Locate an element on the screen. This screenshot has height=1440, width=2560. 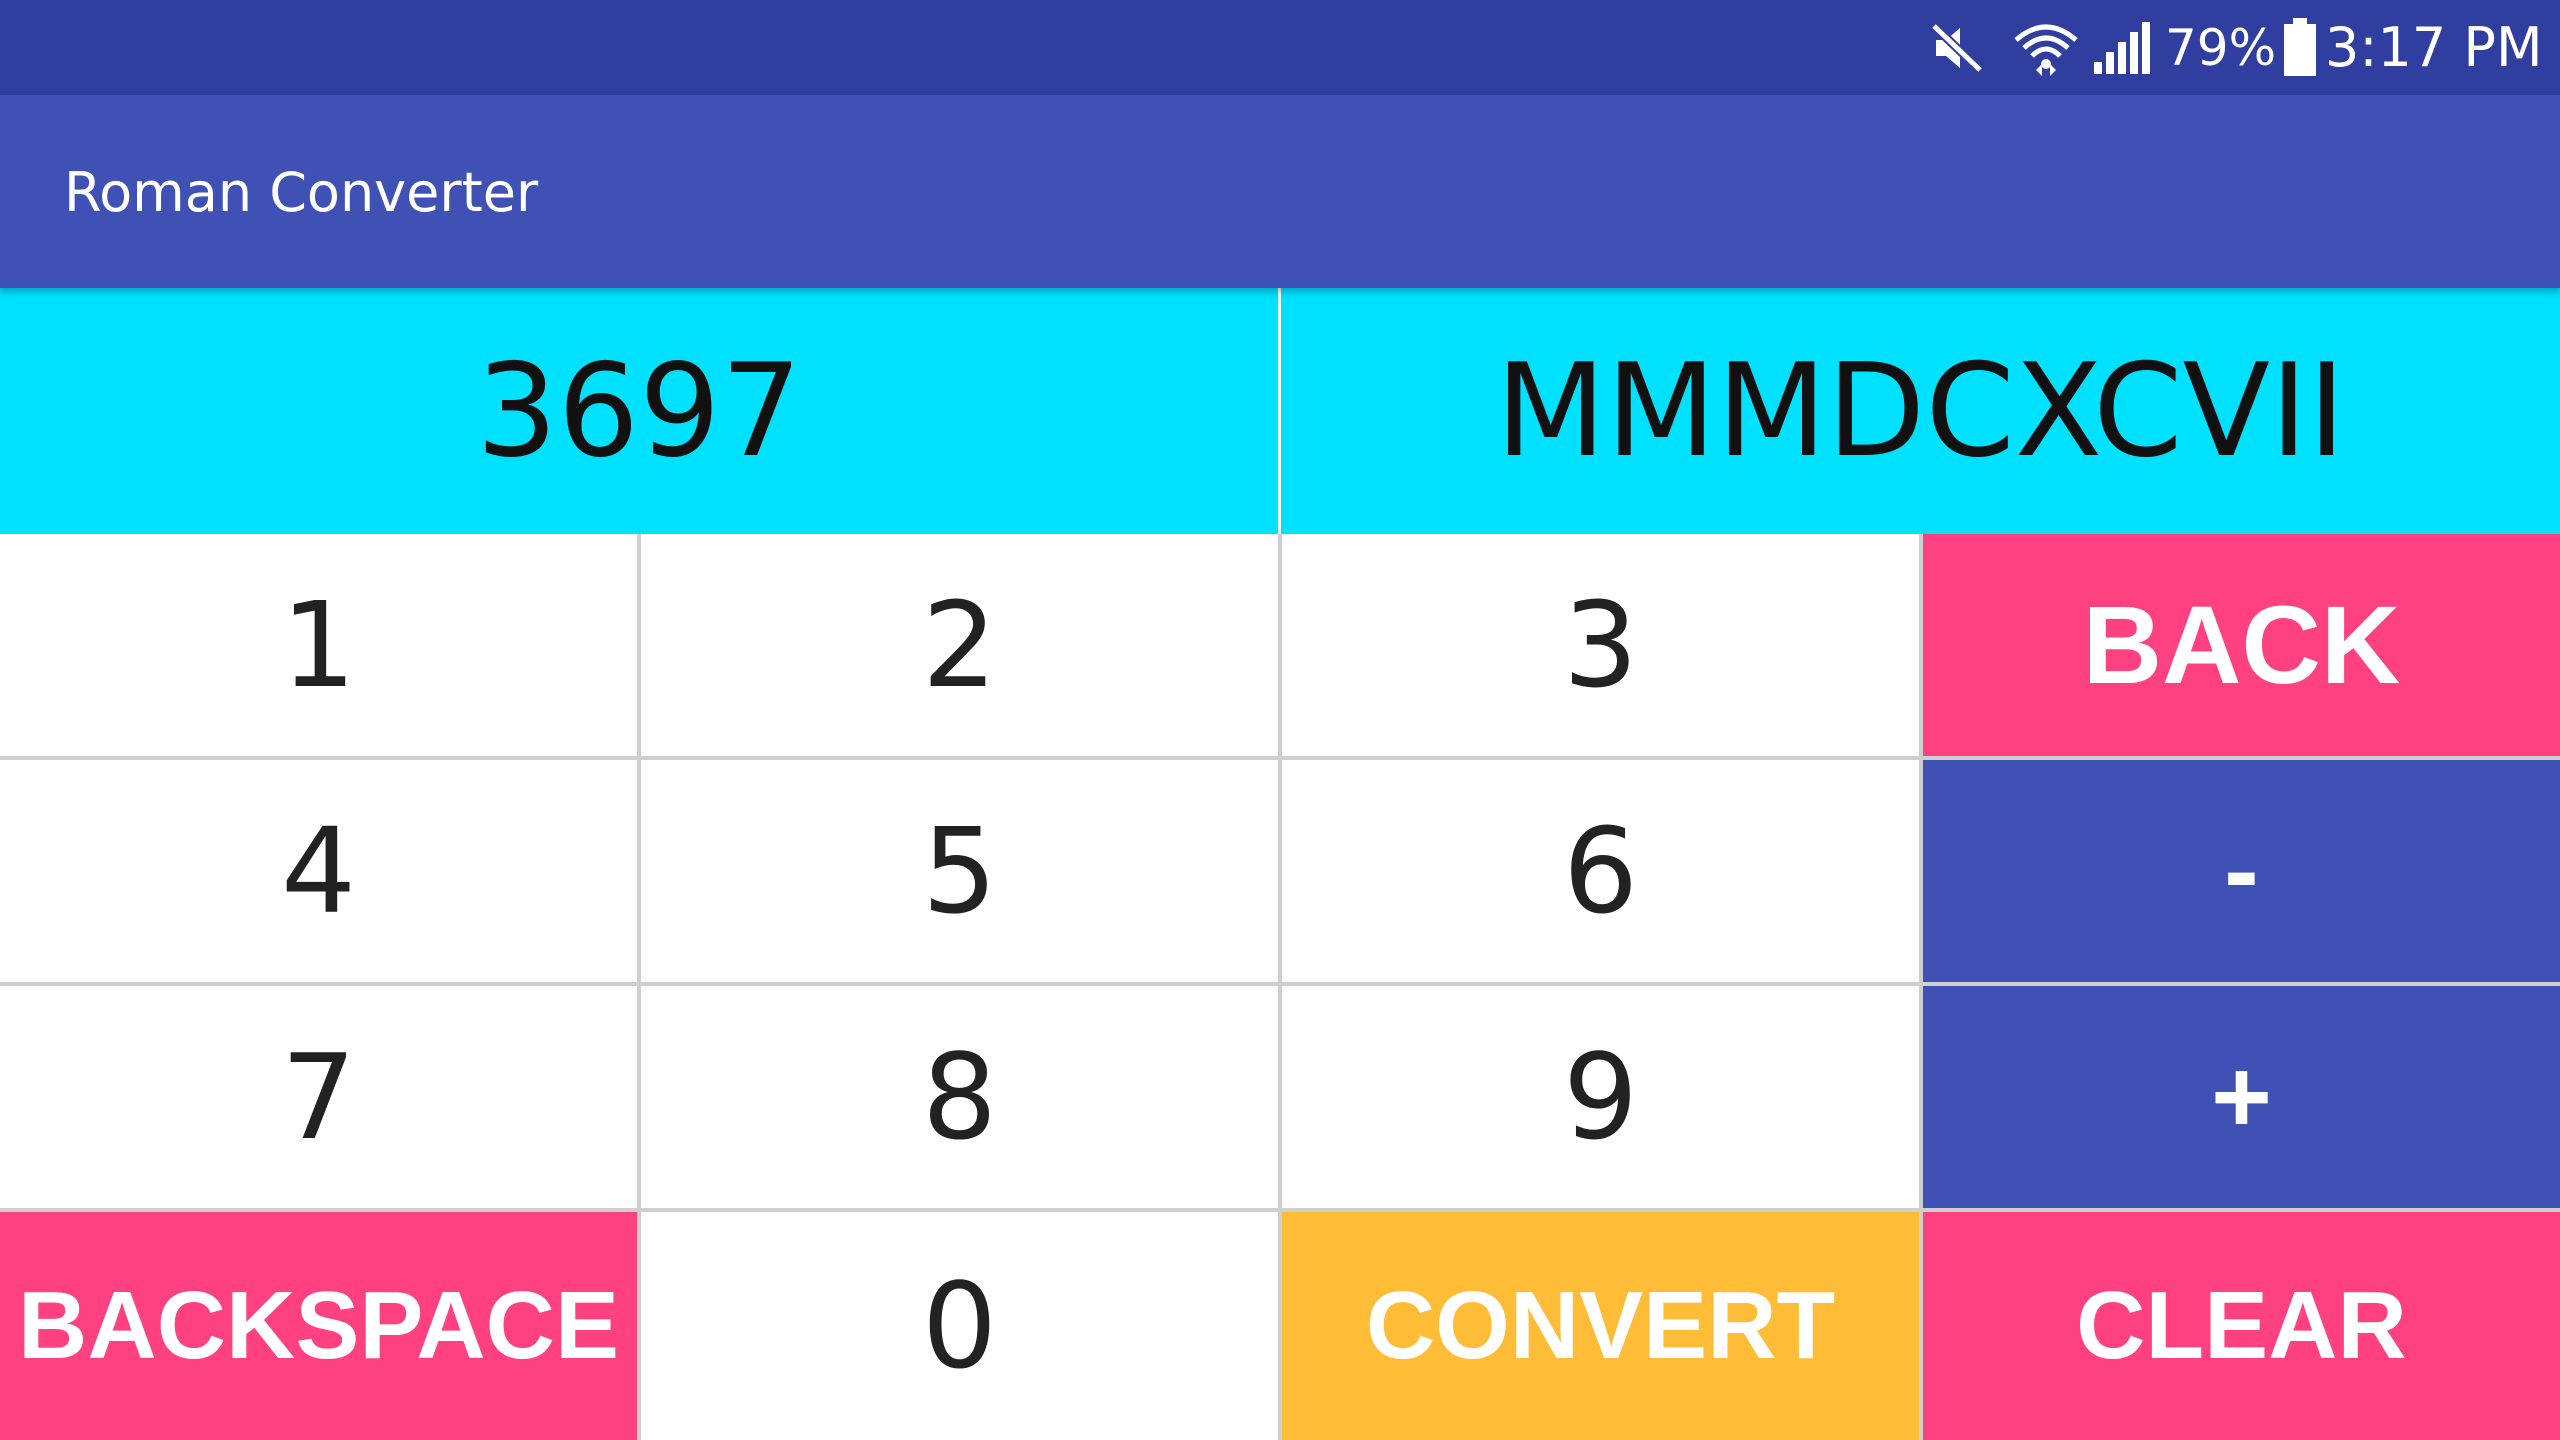
app-title: Roman Converter is located at coordinates (301, 192).